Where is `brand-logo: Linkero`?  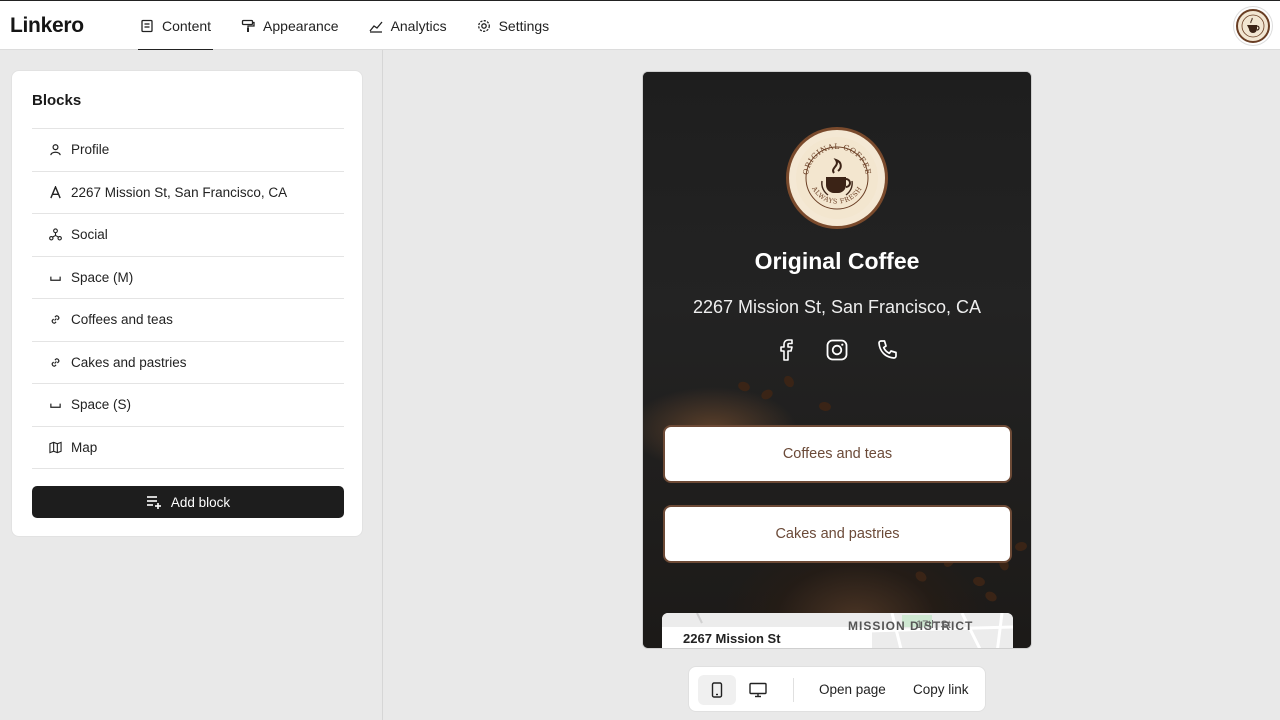
brand-logo: Linkero is located at coordinates (47, 26).